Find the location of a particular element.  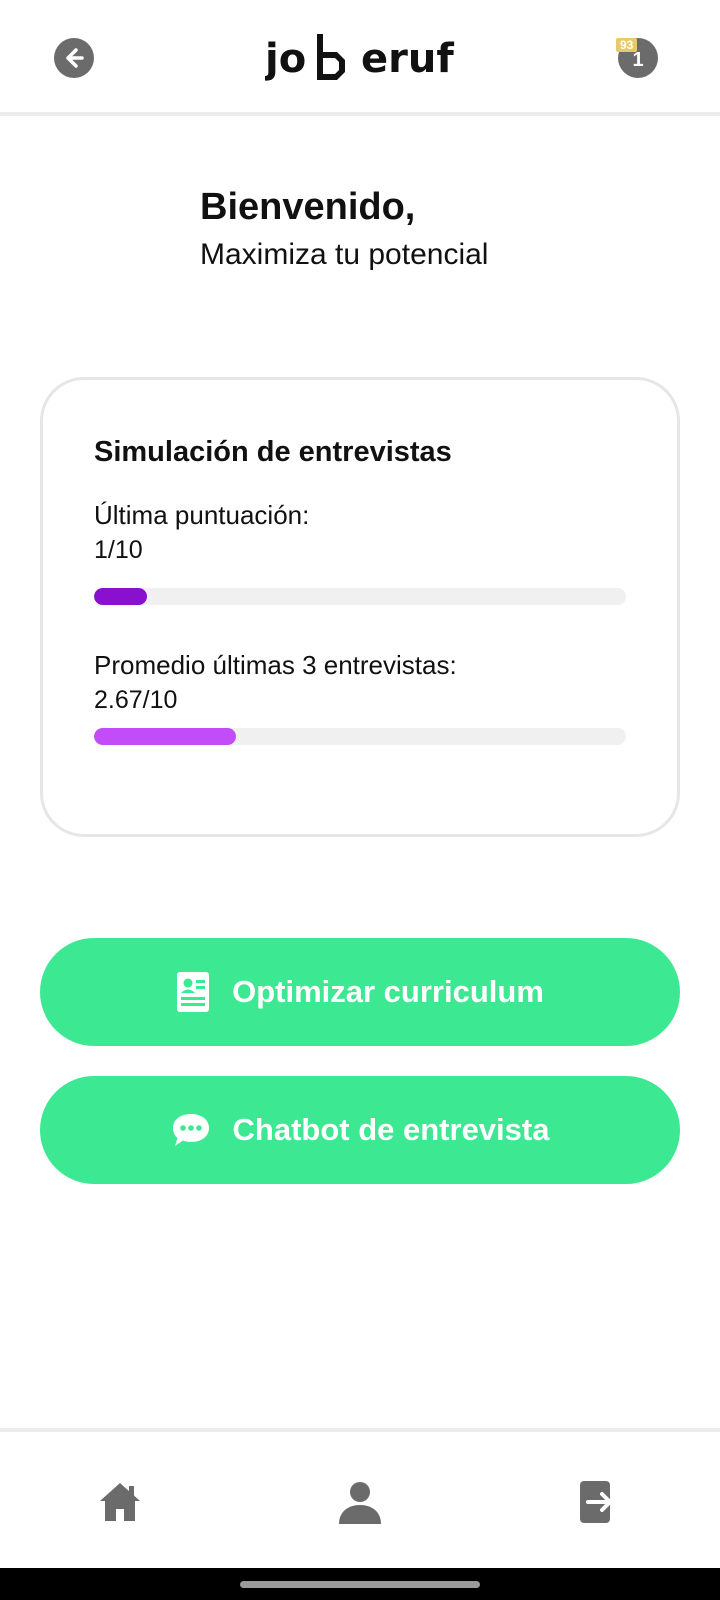

chat-bubble-icon is located at coordinates (191, 1130).